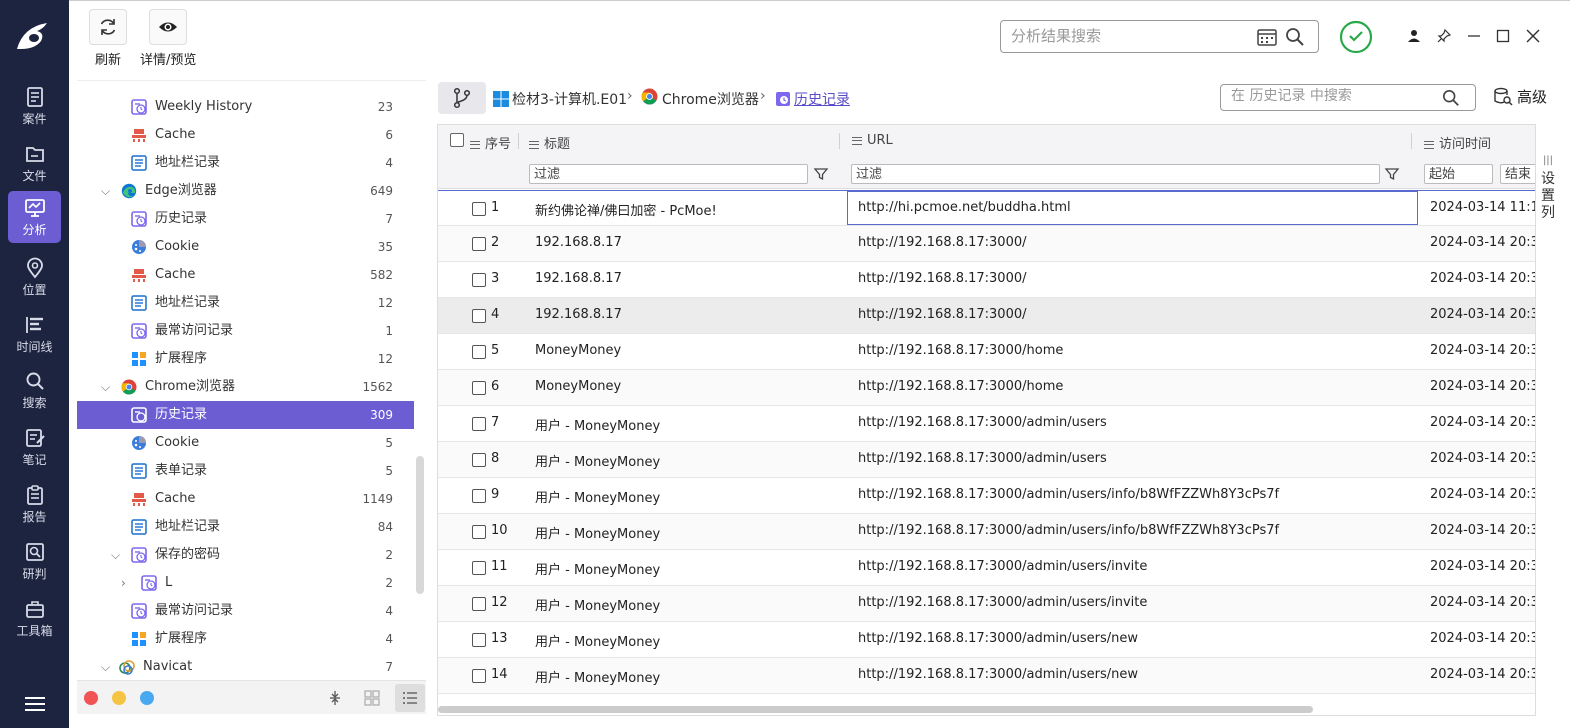 The height and width of the screenshot is (728, 1570). What do you see at coordinates (168, 38) in the screenshot?
I see `preview-button: 详情/预览` at bounding box center [168, 38].